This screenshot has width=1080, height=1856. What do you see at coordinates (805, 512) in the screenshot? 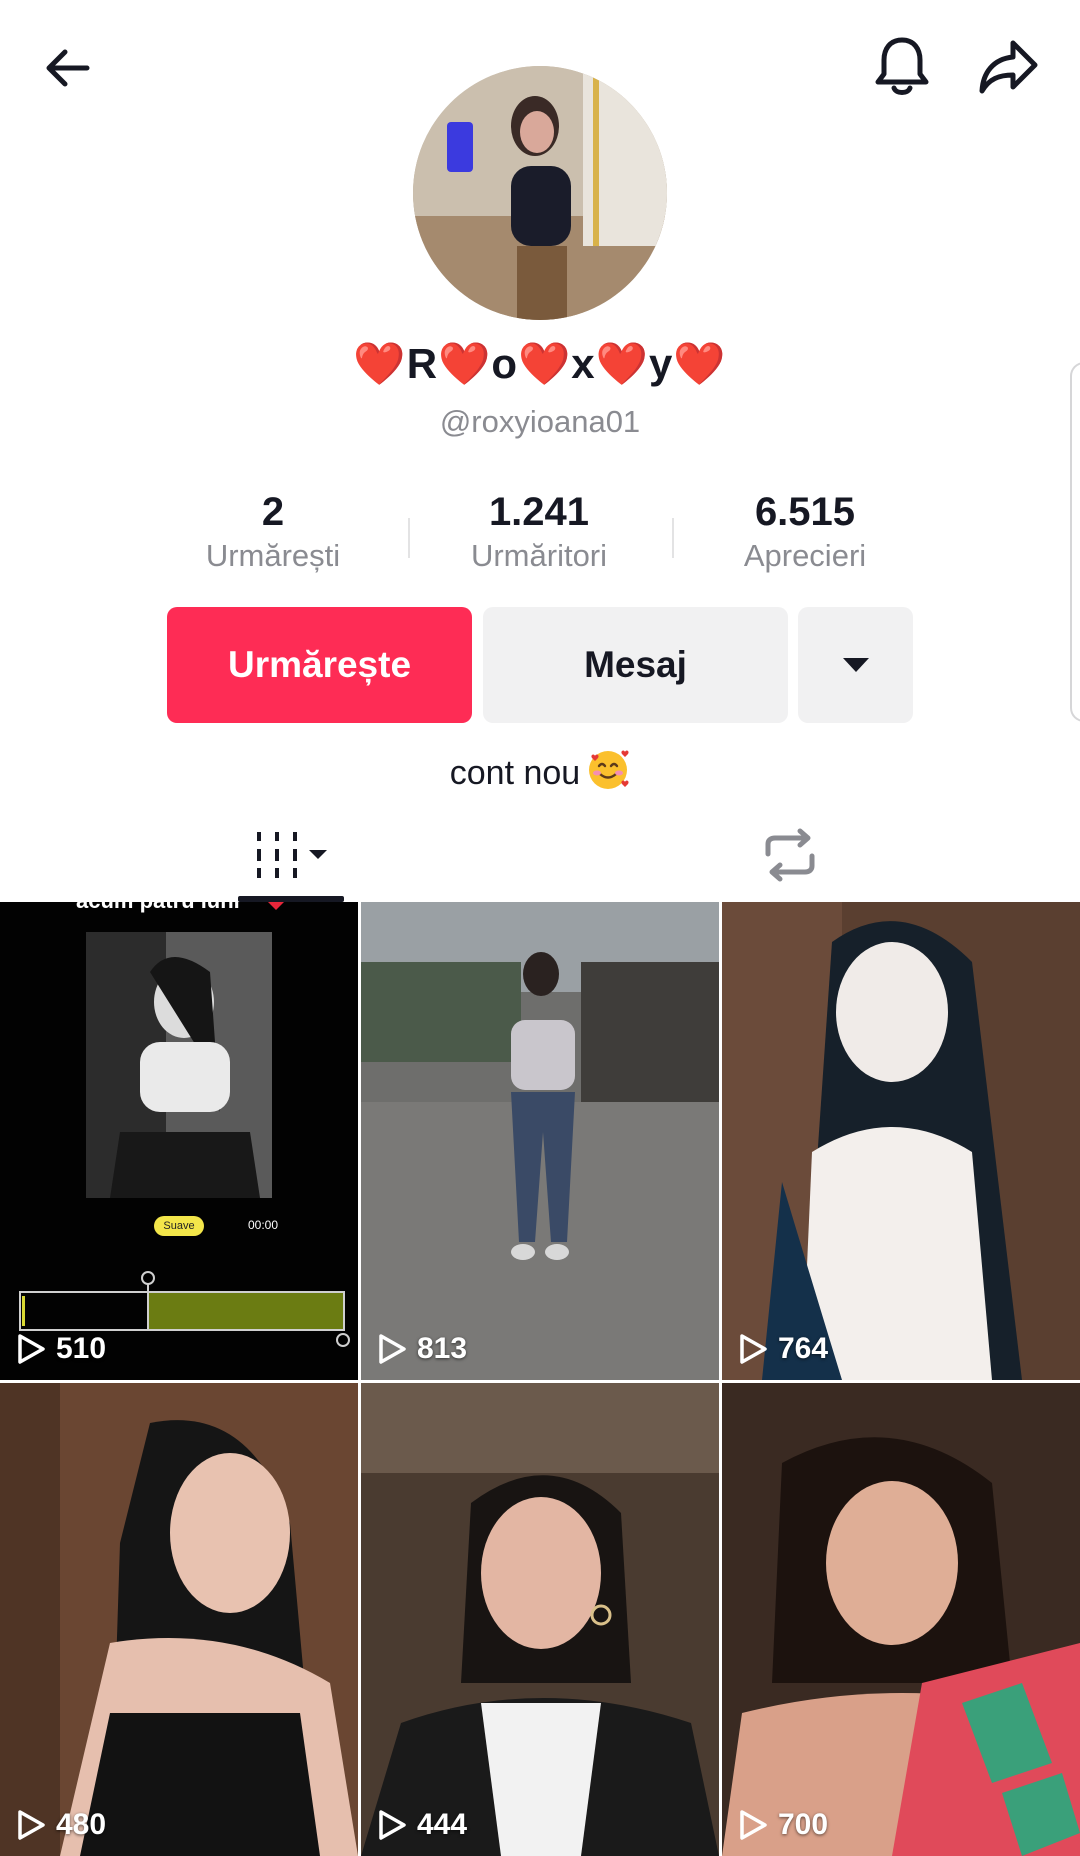
I see `stat-likes-value: 6.515` at bounding box center [805, 512].